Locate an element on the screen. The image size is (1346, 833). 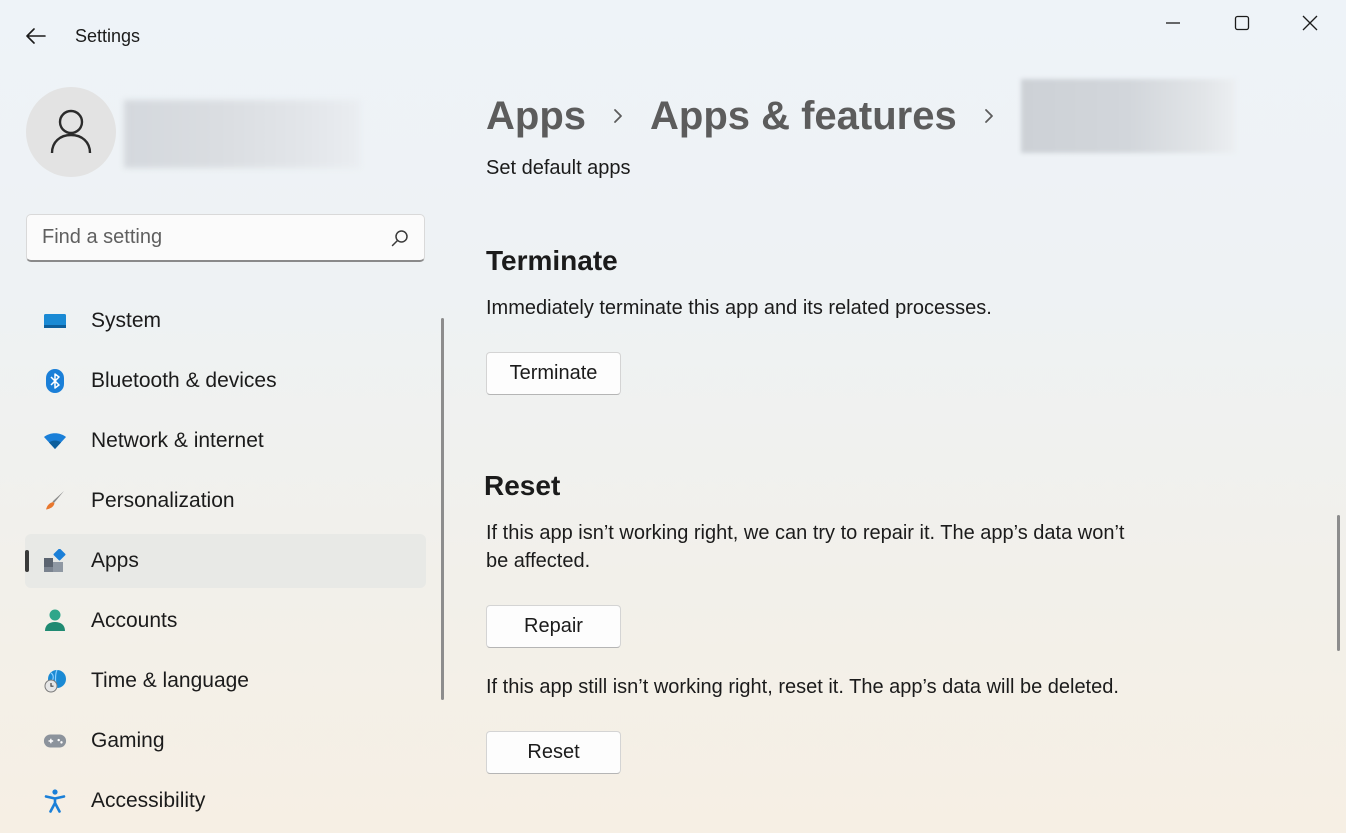
sidebar-item-accounts: Accounts is located at coordinates (225, 621).